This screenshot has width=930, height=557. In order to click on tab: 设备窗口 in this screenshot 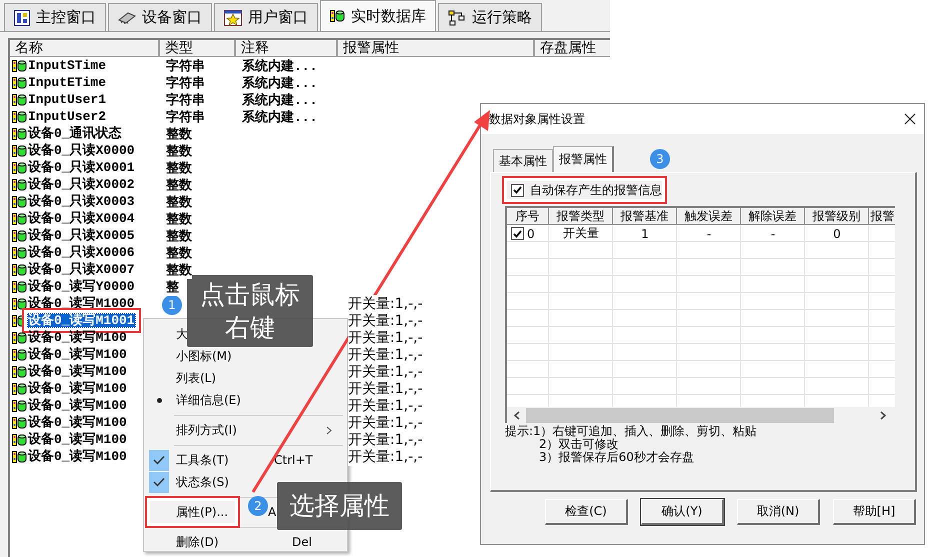, I will do `click(160, 17)`.